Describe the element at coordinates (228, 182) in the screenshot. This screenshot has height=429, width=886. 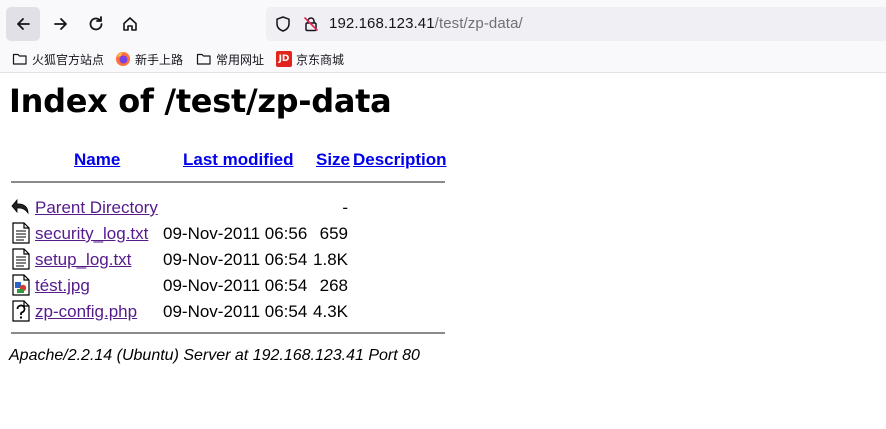
I see `header-divider` at that location.